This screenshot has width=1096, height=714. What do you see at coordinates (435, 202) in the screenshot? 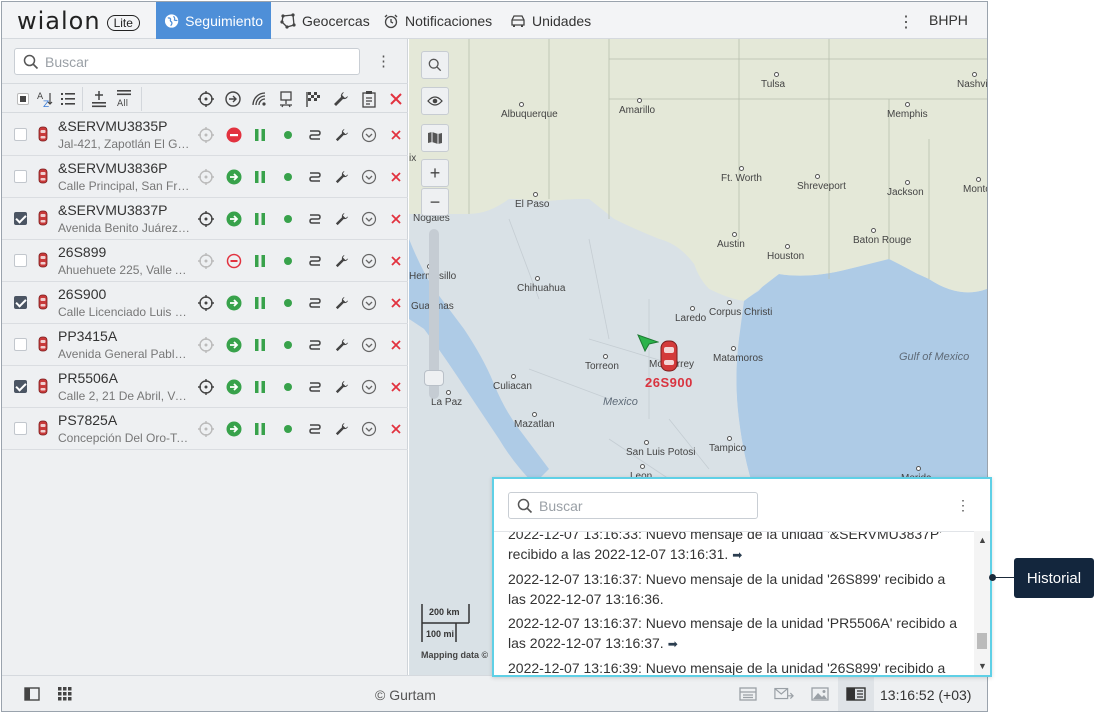
I see `zoom-out-button: −` at bounding box center [435, 202].